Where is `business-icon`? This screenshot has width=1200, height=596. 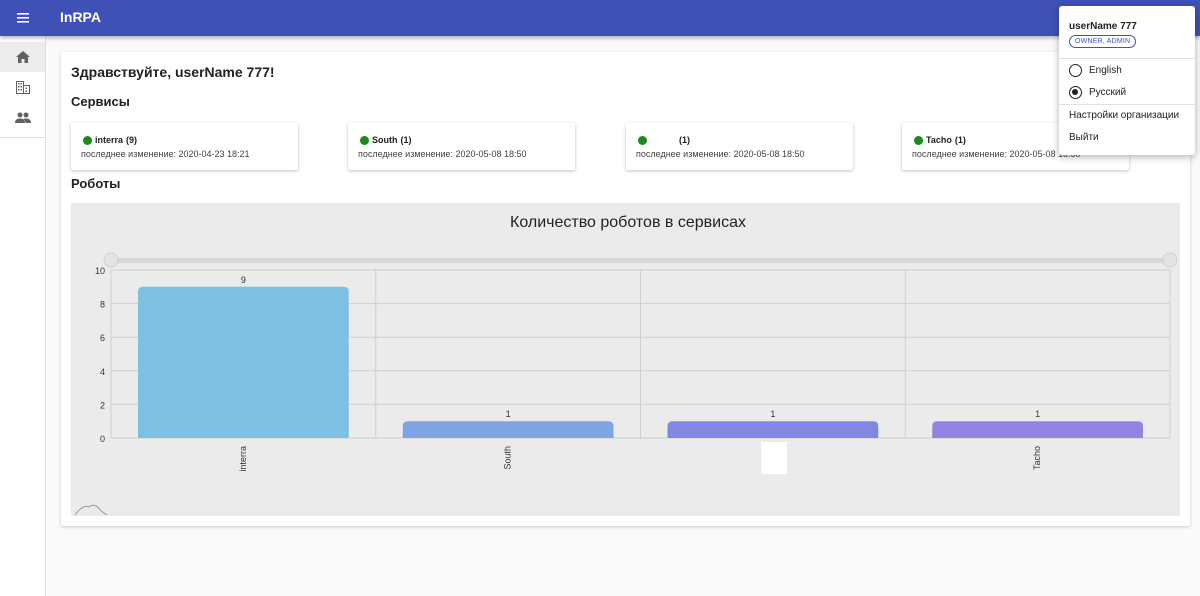
business-icon is located at coordinates (22, 87).